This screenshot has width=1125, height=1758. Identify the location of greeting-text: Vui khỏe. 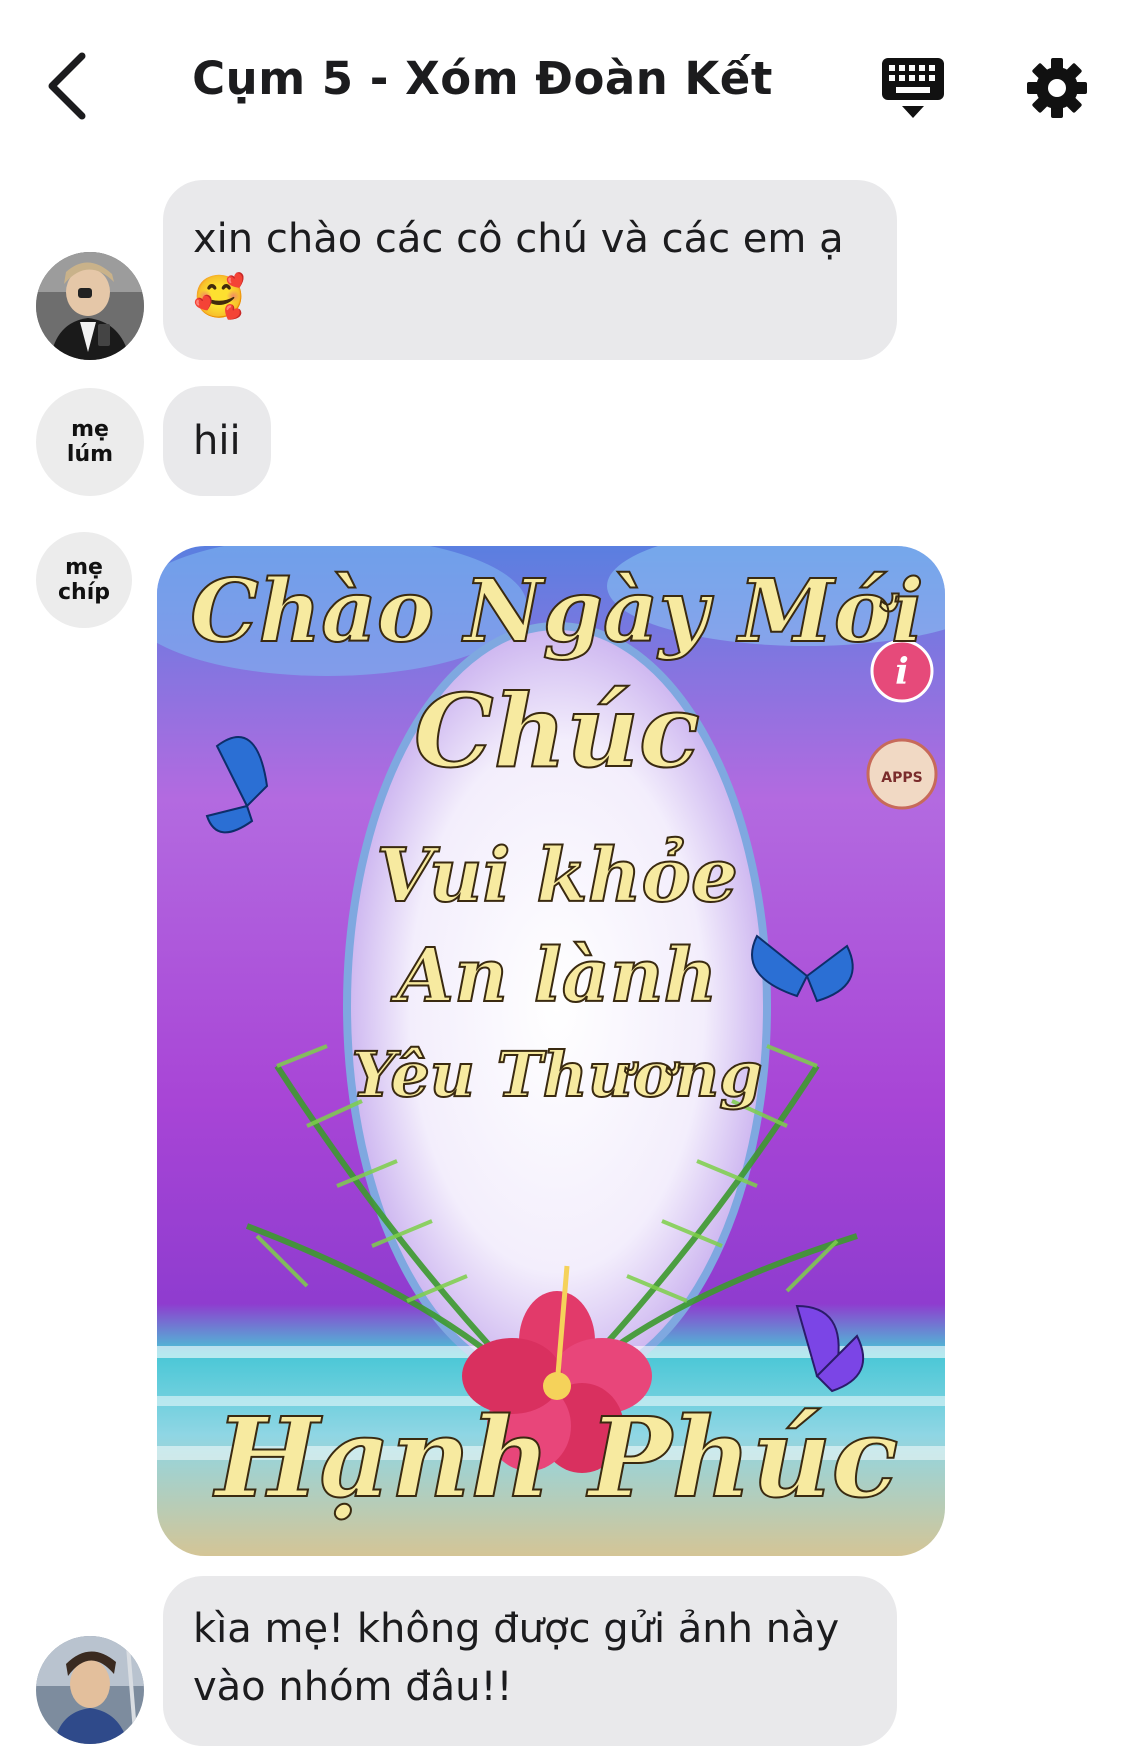
(557, 876).